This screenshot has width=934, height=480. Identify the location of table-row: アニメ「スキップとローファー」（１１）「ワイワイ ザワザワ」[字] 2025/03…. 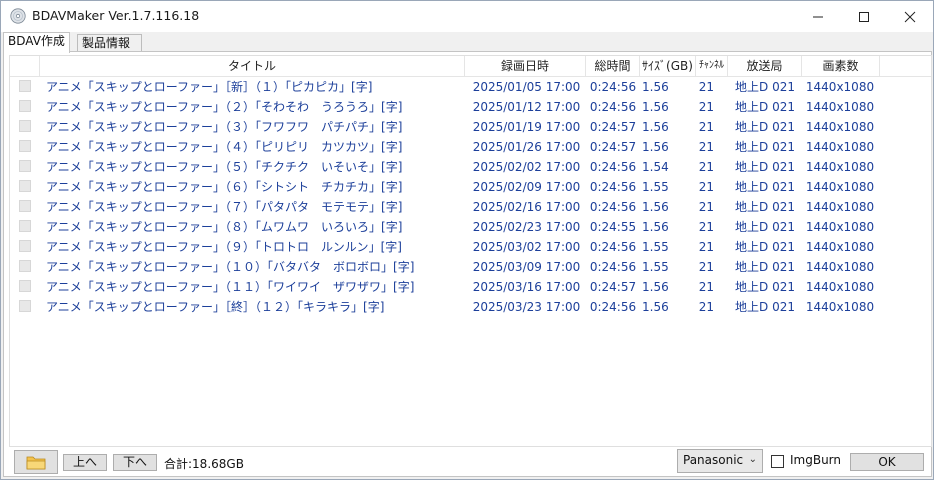
(470, 287).